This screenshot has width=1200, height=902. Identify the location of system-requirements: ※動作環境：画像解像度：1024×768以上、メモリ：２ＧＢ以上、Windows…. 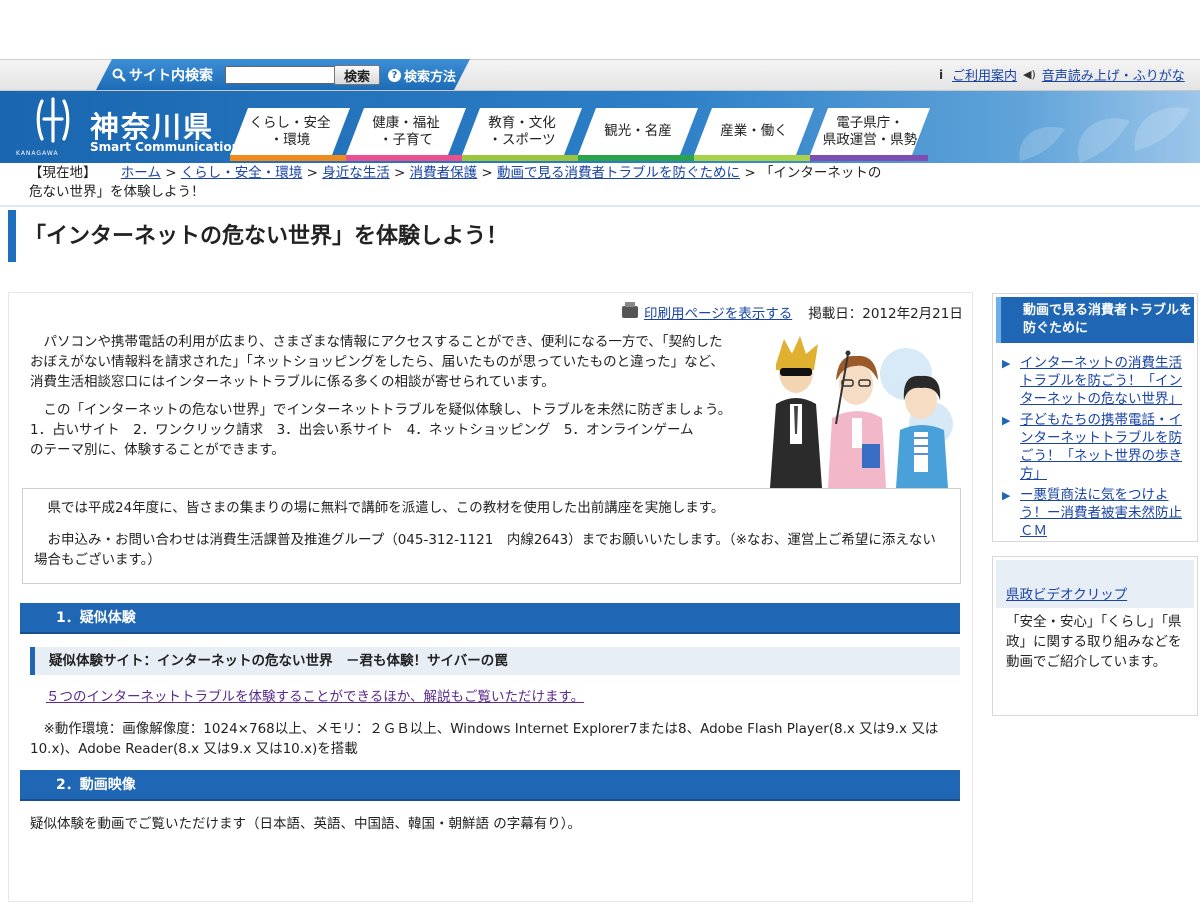
(495, 739).